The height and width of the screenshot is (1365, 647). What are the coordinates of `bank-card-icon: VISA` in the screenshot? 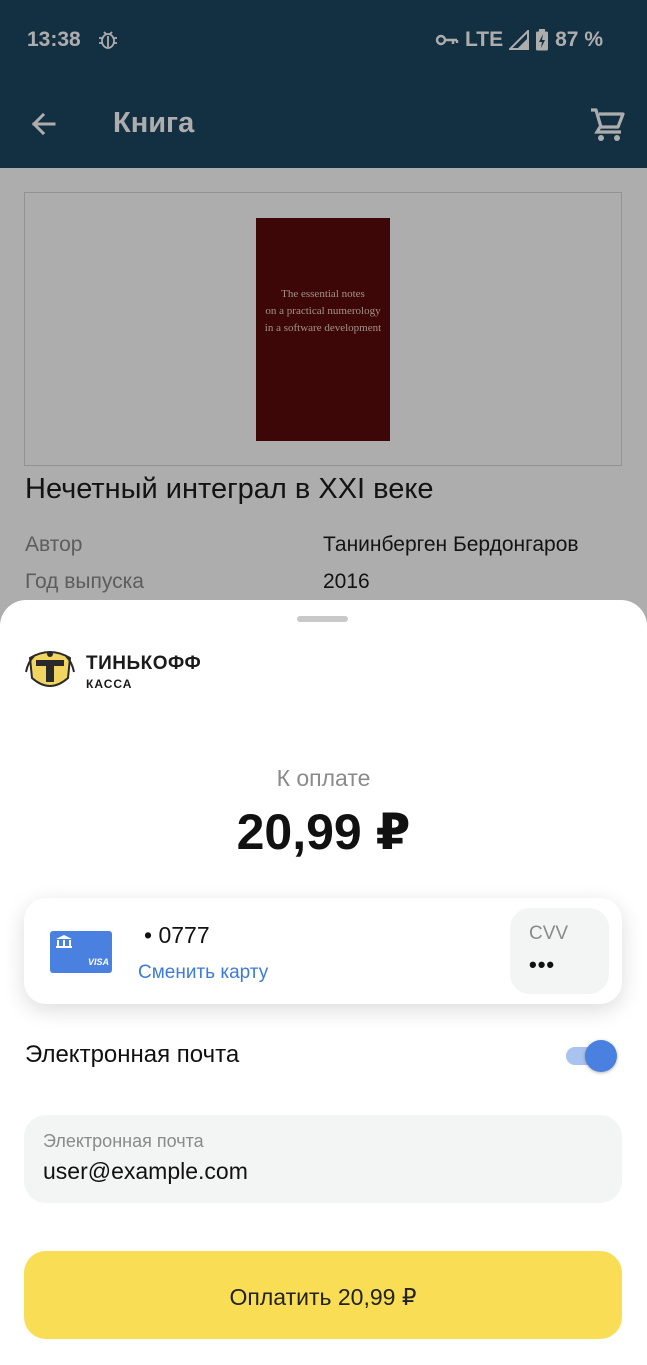 It's located at (81, 952).